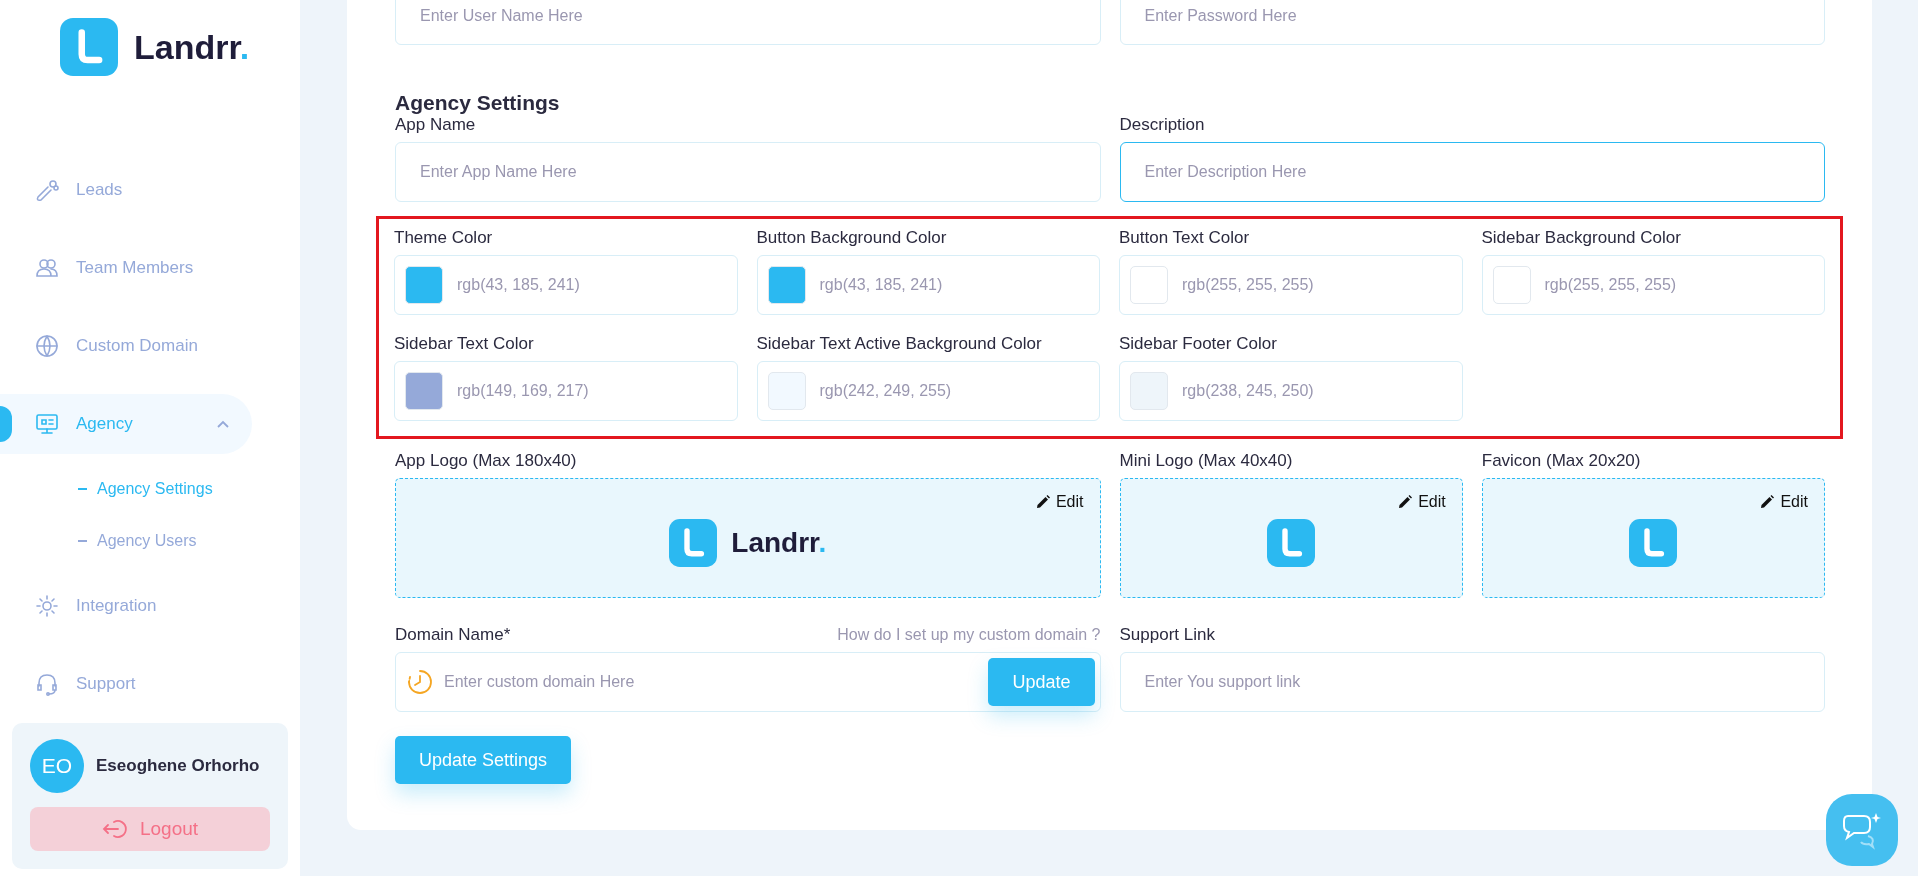 The height and width of the screenshot is (876, 1918). I want to click on field-label: App Logo (Max 180x40), so click(486, 461).